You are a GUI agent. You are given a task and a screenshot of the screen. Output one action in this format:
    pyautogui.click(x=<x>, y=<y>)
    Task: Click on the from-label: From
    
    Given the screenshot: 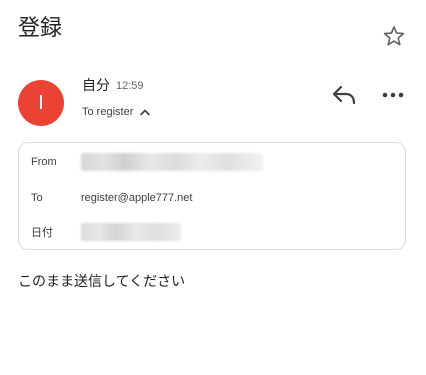 What is the action you would take?
    pyautogui.click(x=44, y=162)
    